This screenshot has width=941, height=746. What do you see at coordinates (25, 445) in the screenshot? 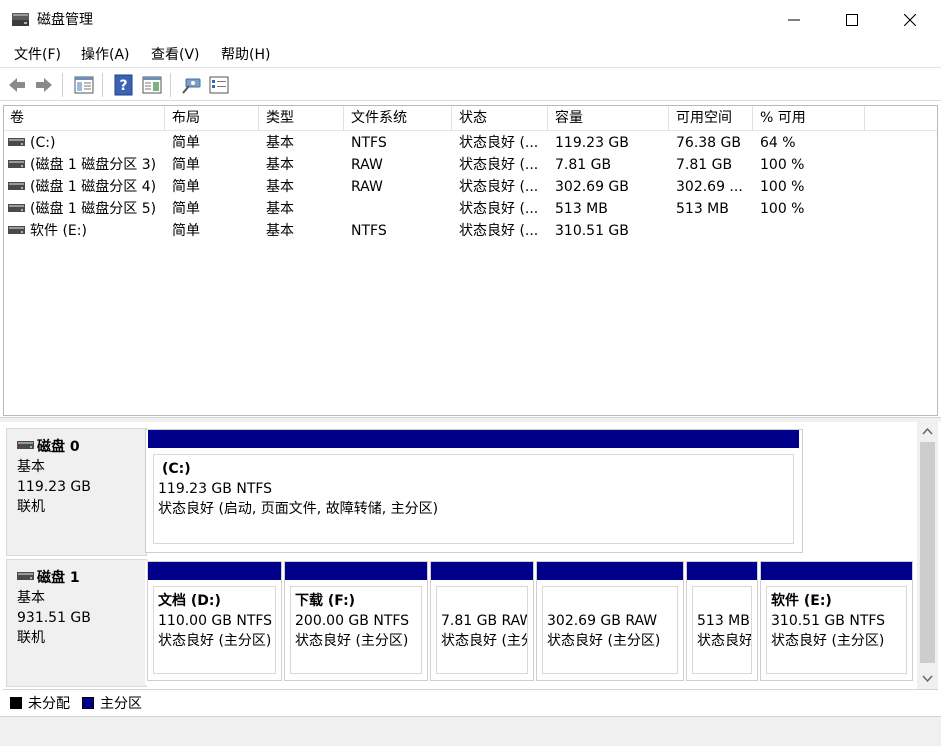
I see `disk-icon` at bounding box center [25, 445].